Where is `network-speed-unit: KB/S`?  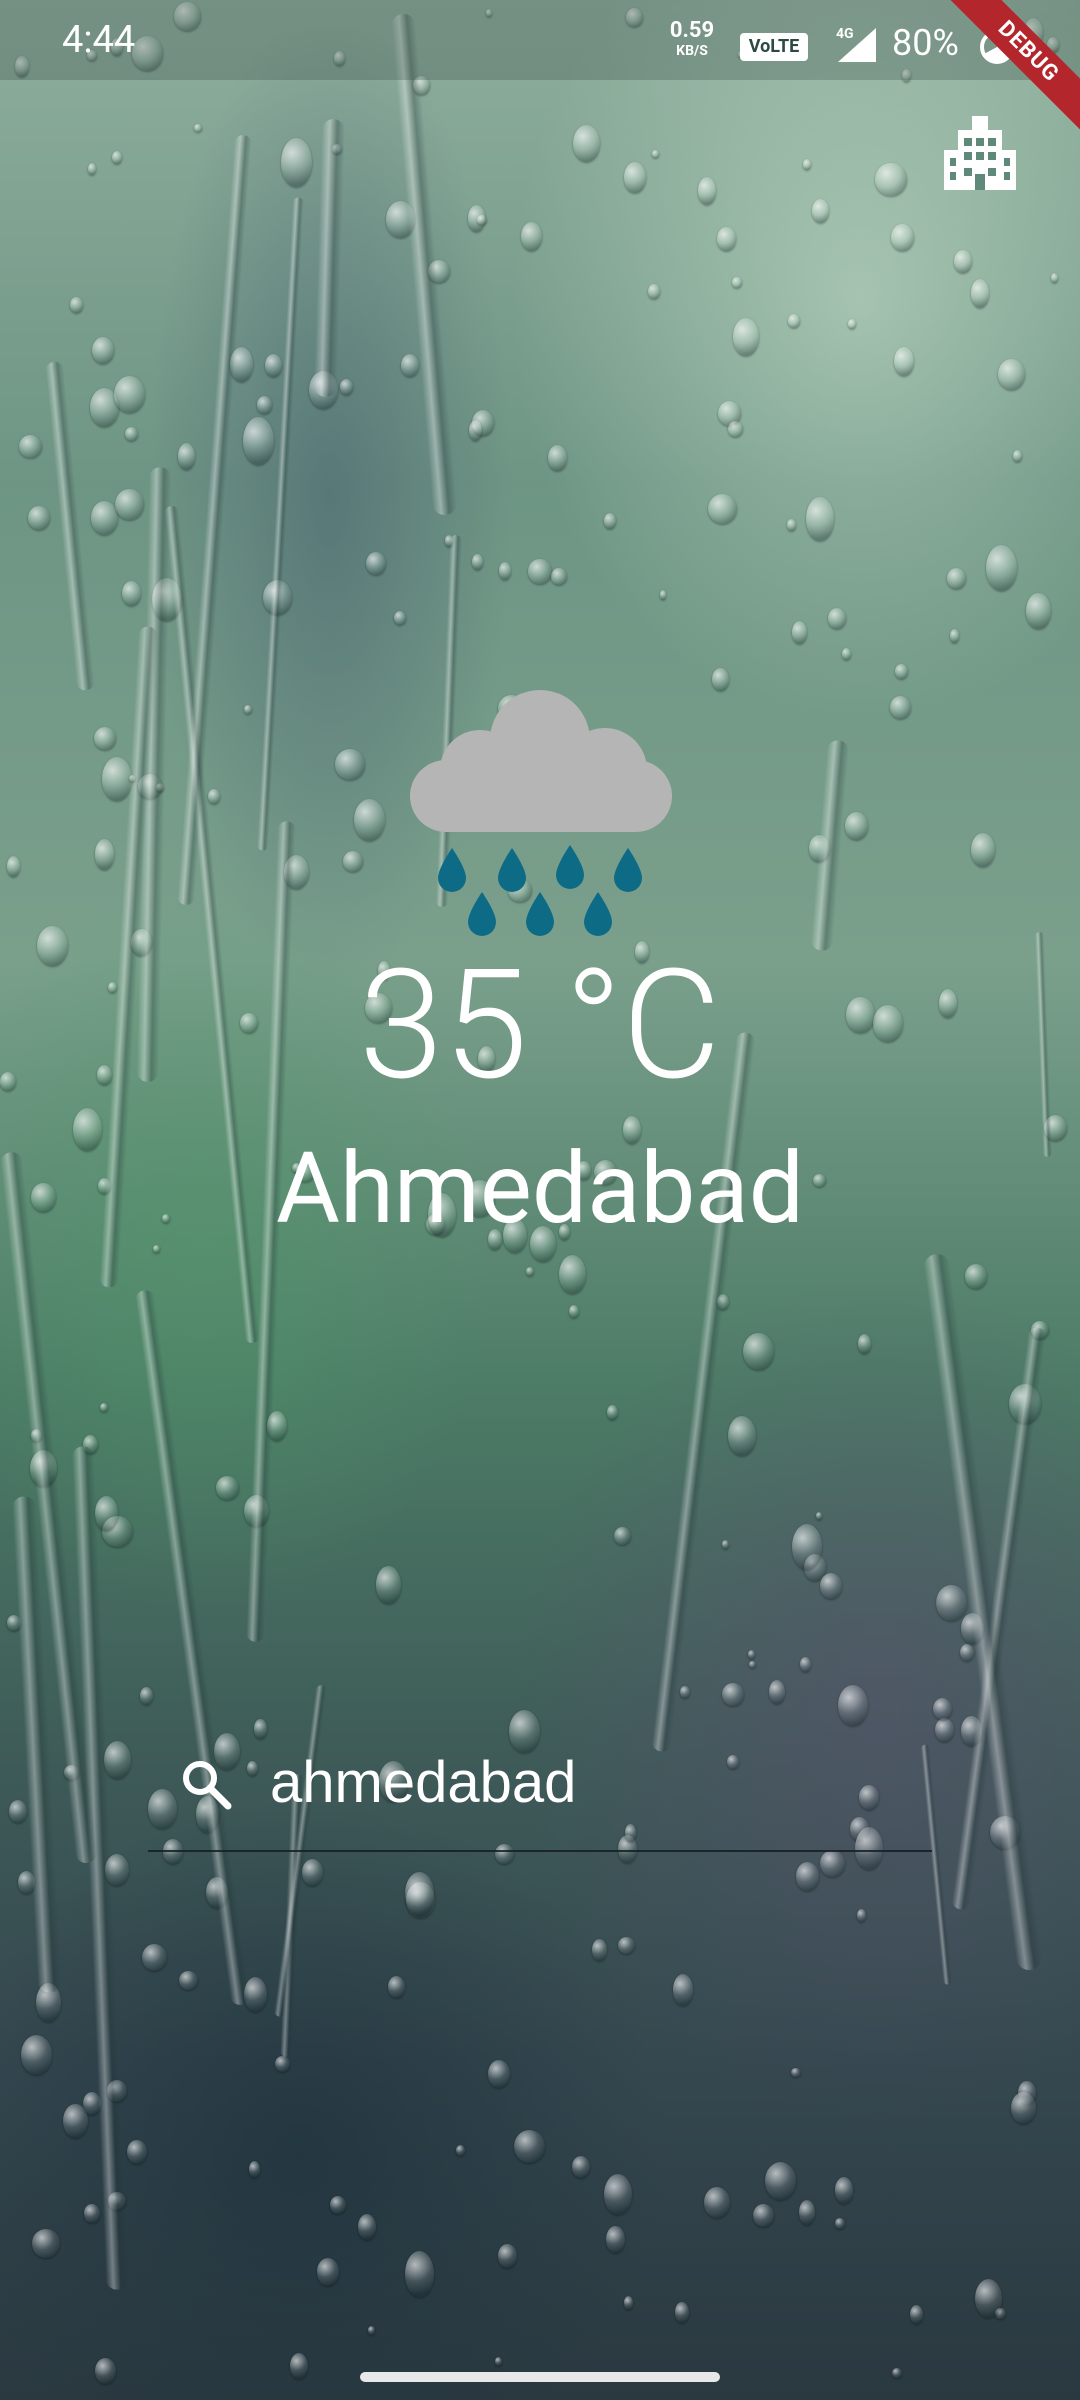
network-speed-unit: KB/S is located at coordinates (692, 51).